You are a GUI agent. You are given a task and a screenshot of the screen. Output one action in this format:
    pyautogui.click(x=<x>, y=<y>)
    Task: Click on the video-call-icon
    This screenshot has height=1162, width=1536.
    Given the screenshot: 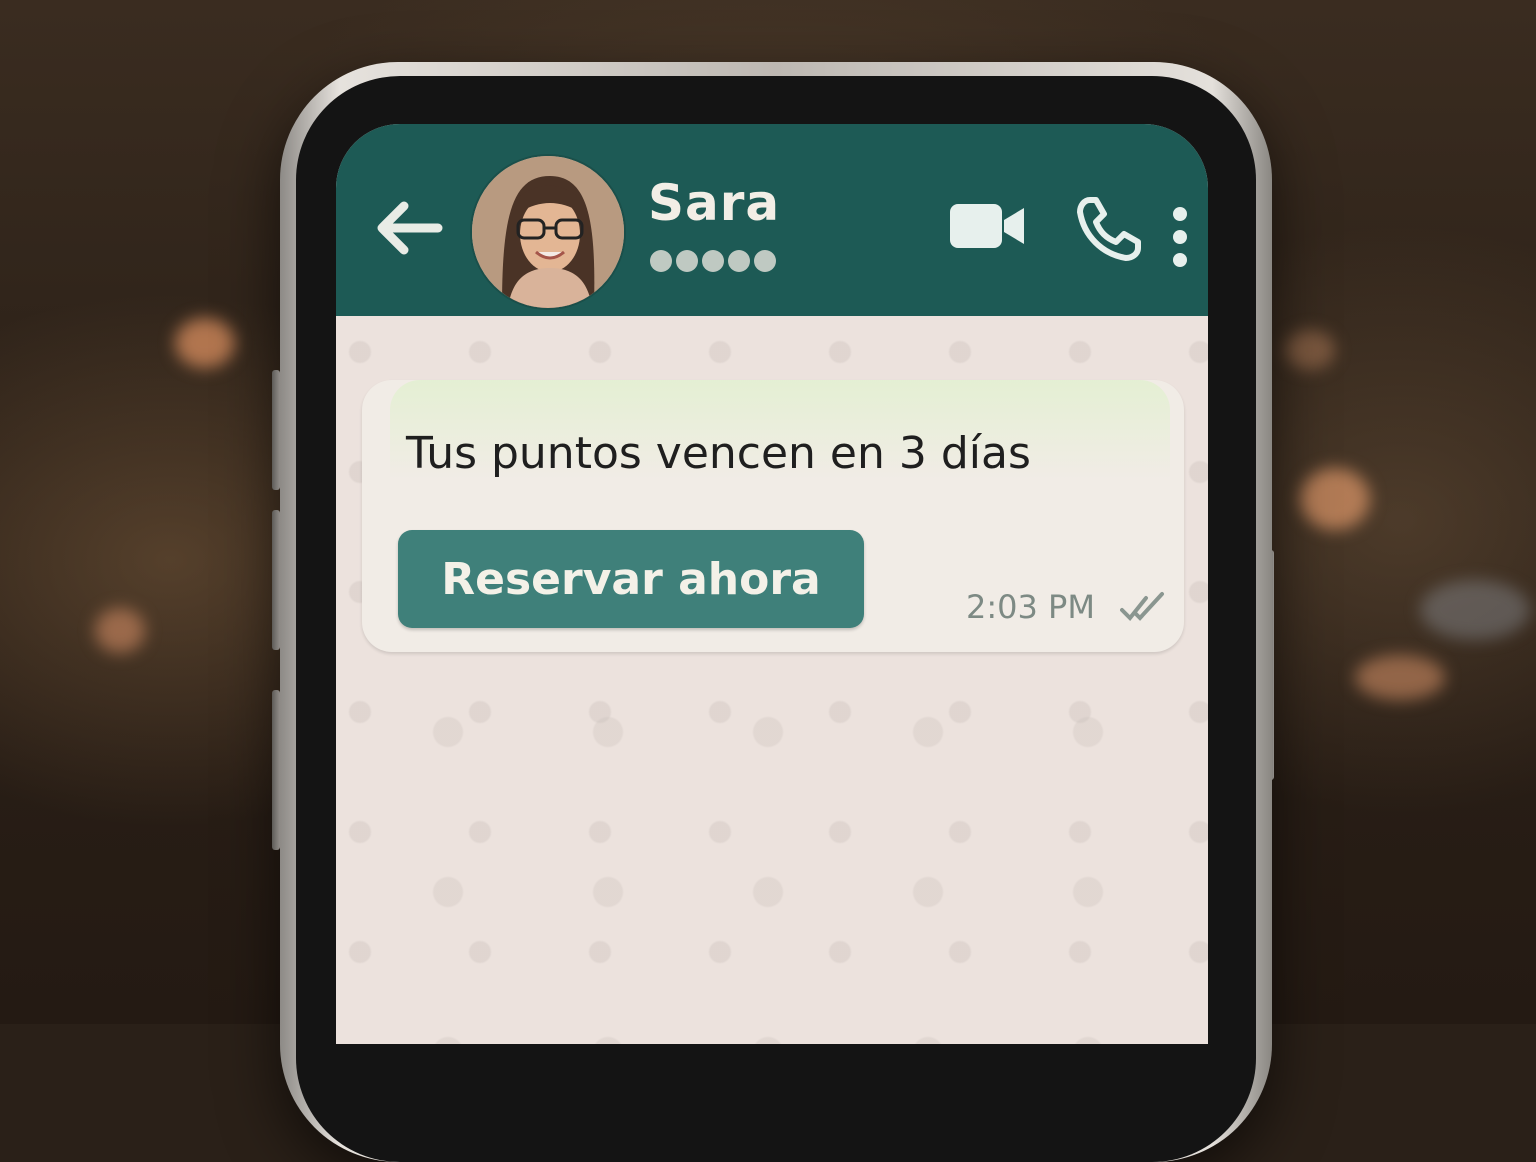 What is the action you would take?
    pyautogui.click(x=987, y=226)
    